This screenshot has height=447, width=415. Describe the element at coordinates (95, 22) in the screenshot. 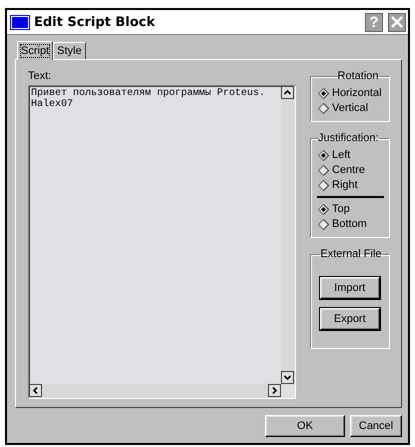

I see `window-title: Edit Script Block` at that location.